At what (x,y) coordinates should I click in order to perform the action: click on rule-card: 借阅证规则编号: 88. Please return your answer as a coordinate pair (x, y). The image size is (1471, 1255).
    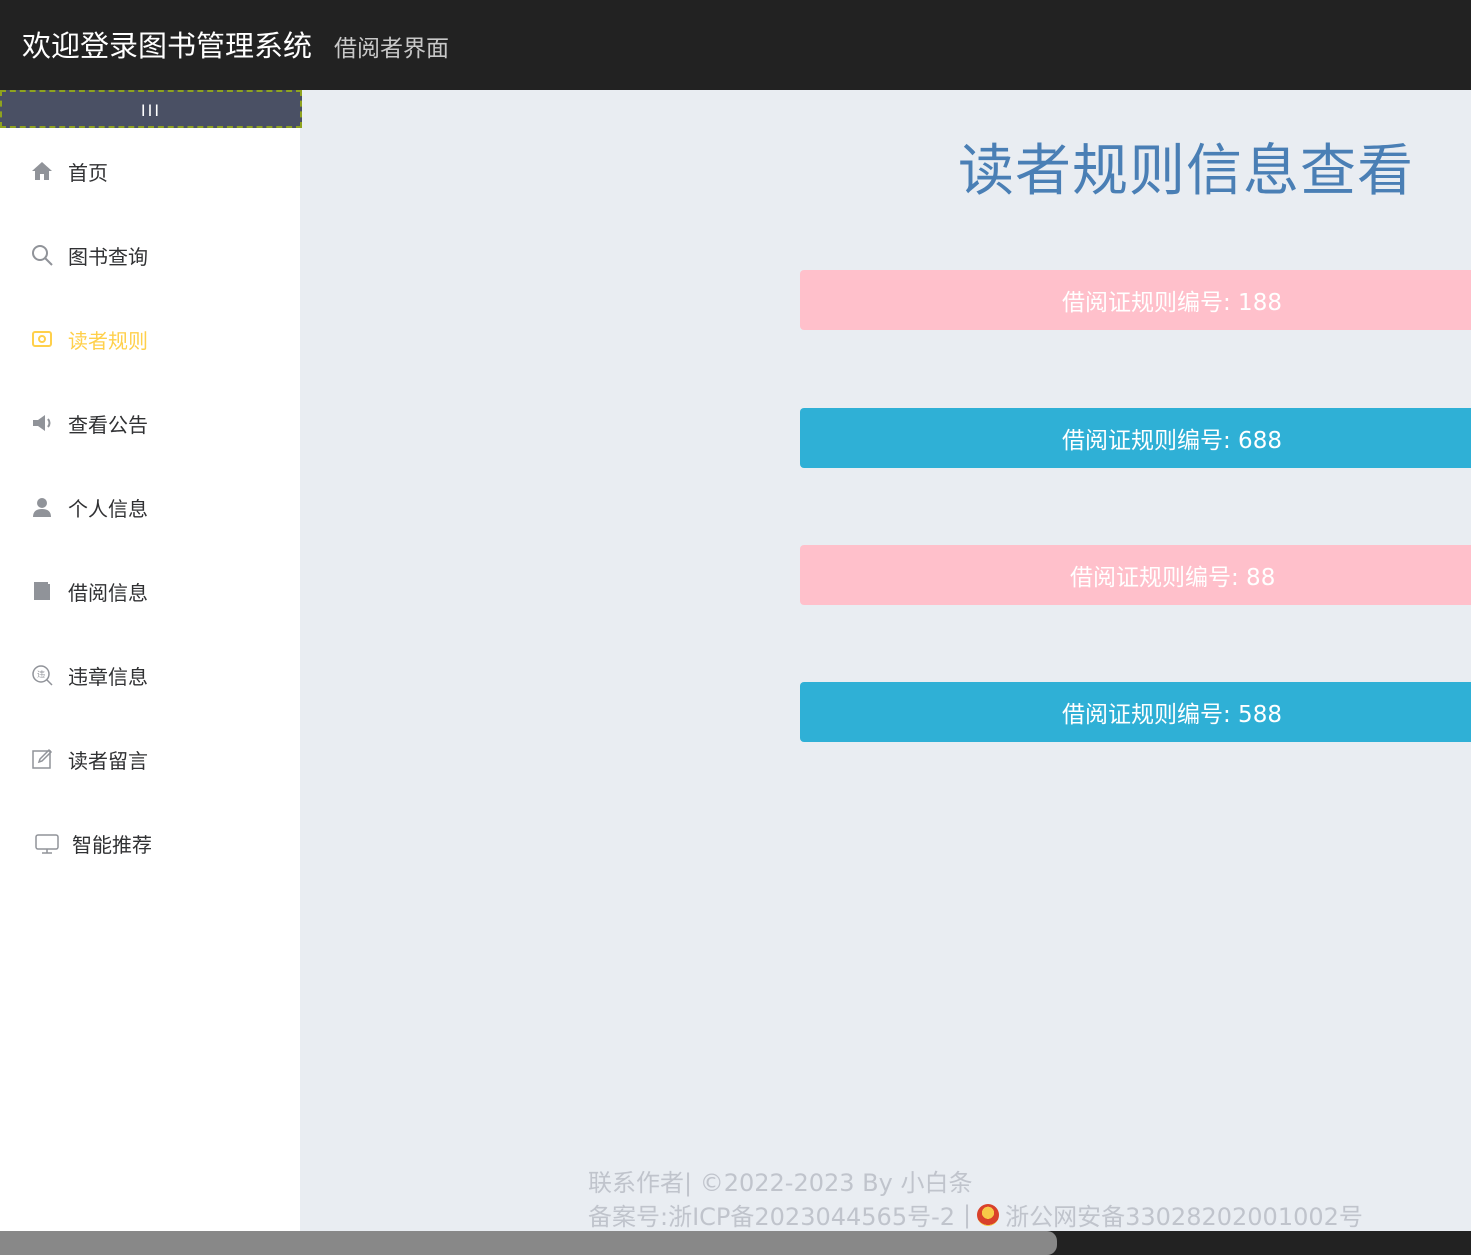
    Looking at the image, I should click on (1135, 575).